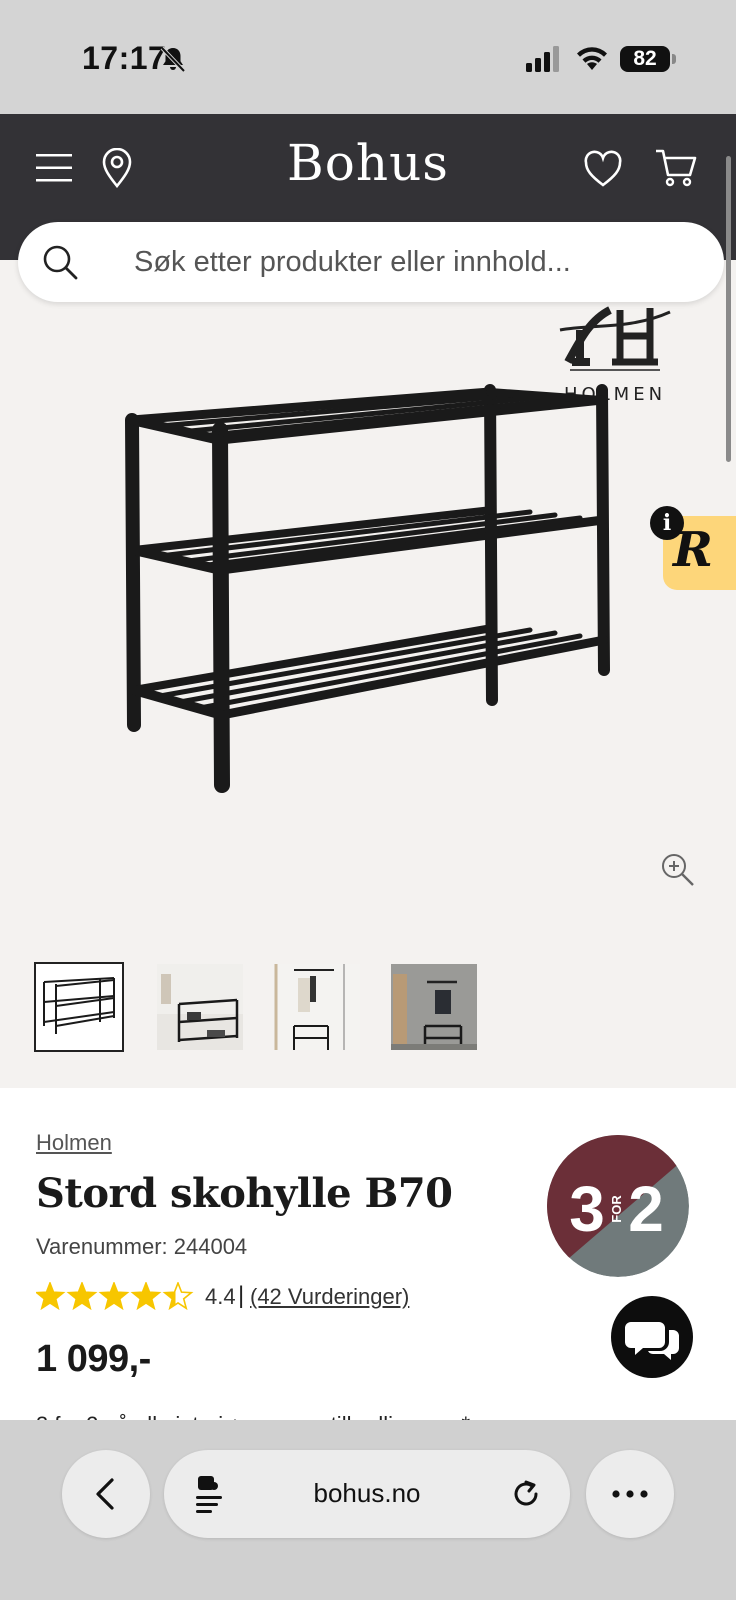  I want to click on more-dots-icon, so click(630, 1494).